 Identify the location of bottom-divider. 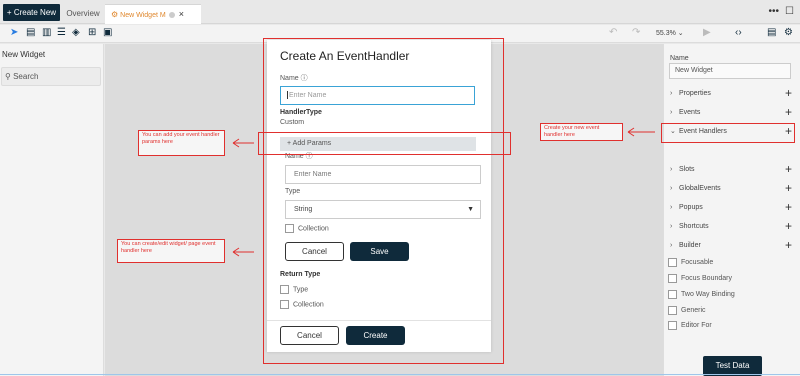
(400, 374).